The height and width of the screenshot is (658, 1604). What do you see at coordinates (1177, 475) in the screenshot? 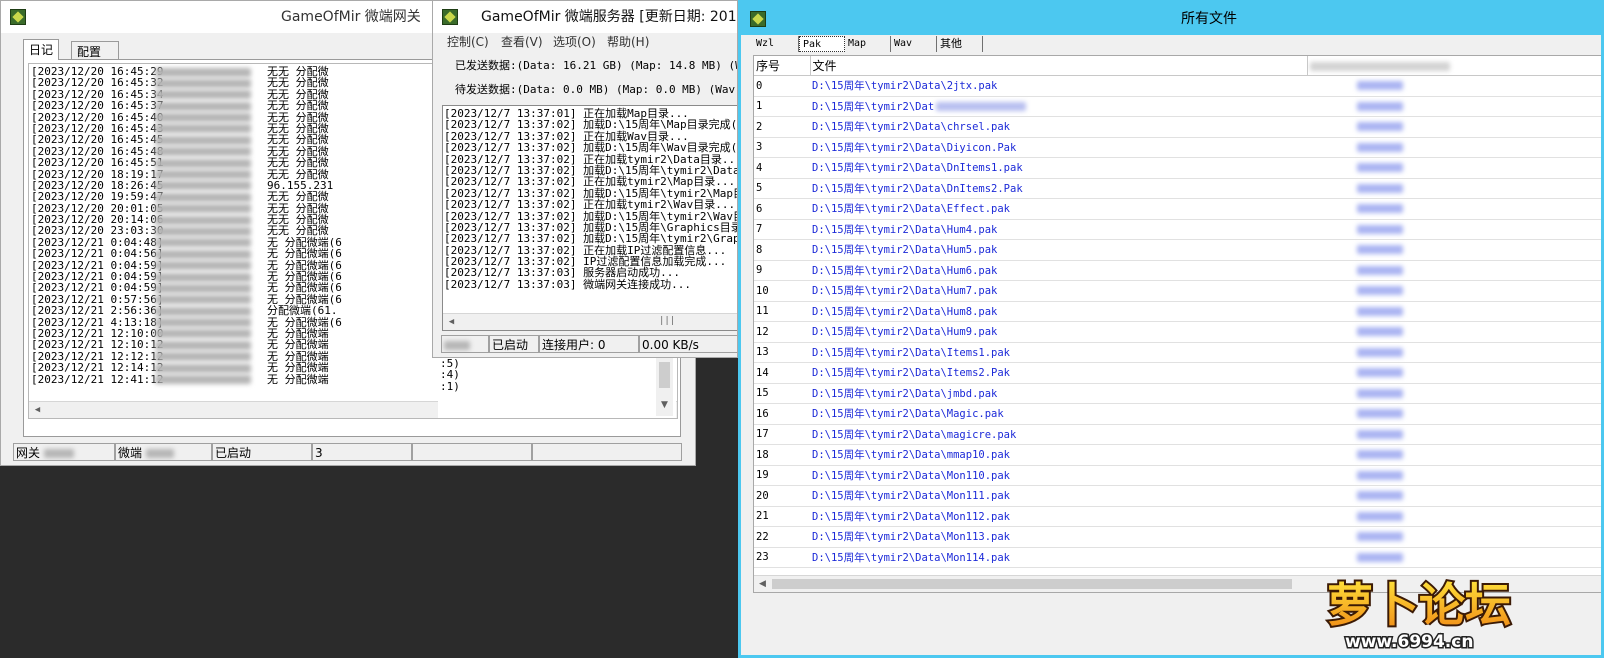
I see `file-row: 19 D:\15周年\tymir2\Data\Mon110.pak` at bounding box center [1177, 475].